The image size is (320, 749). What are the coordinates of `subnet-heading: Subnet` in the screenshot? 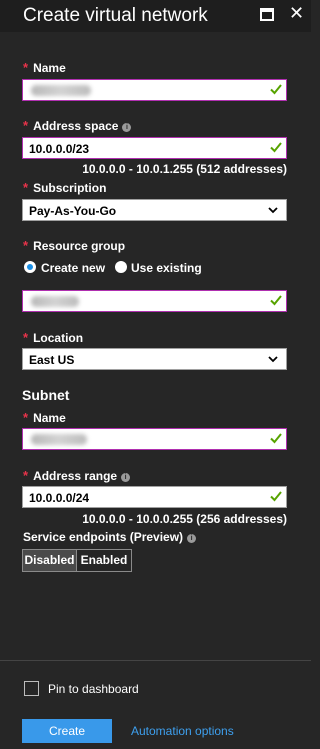 It's located at (46, 395).